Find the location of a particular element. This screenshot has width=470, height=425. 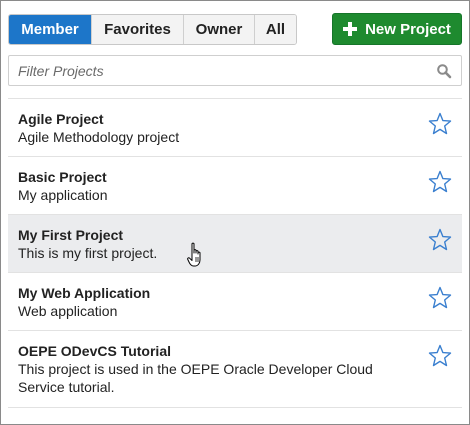

filter-projects-input is located at coordinates (235, 70).